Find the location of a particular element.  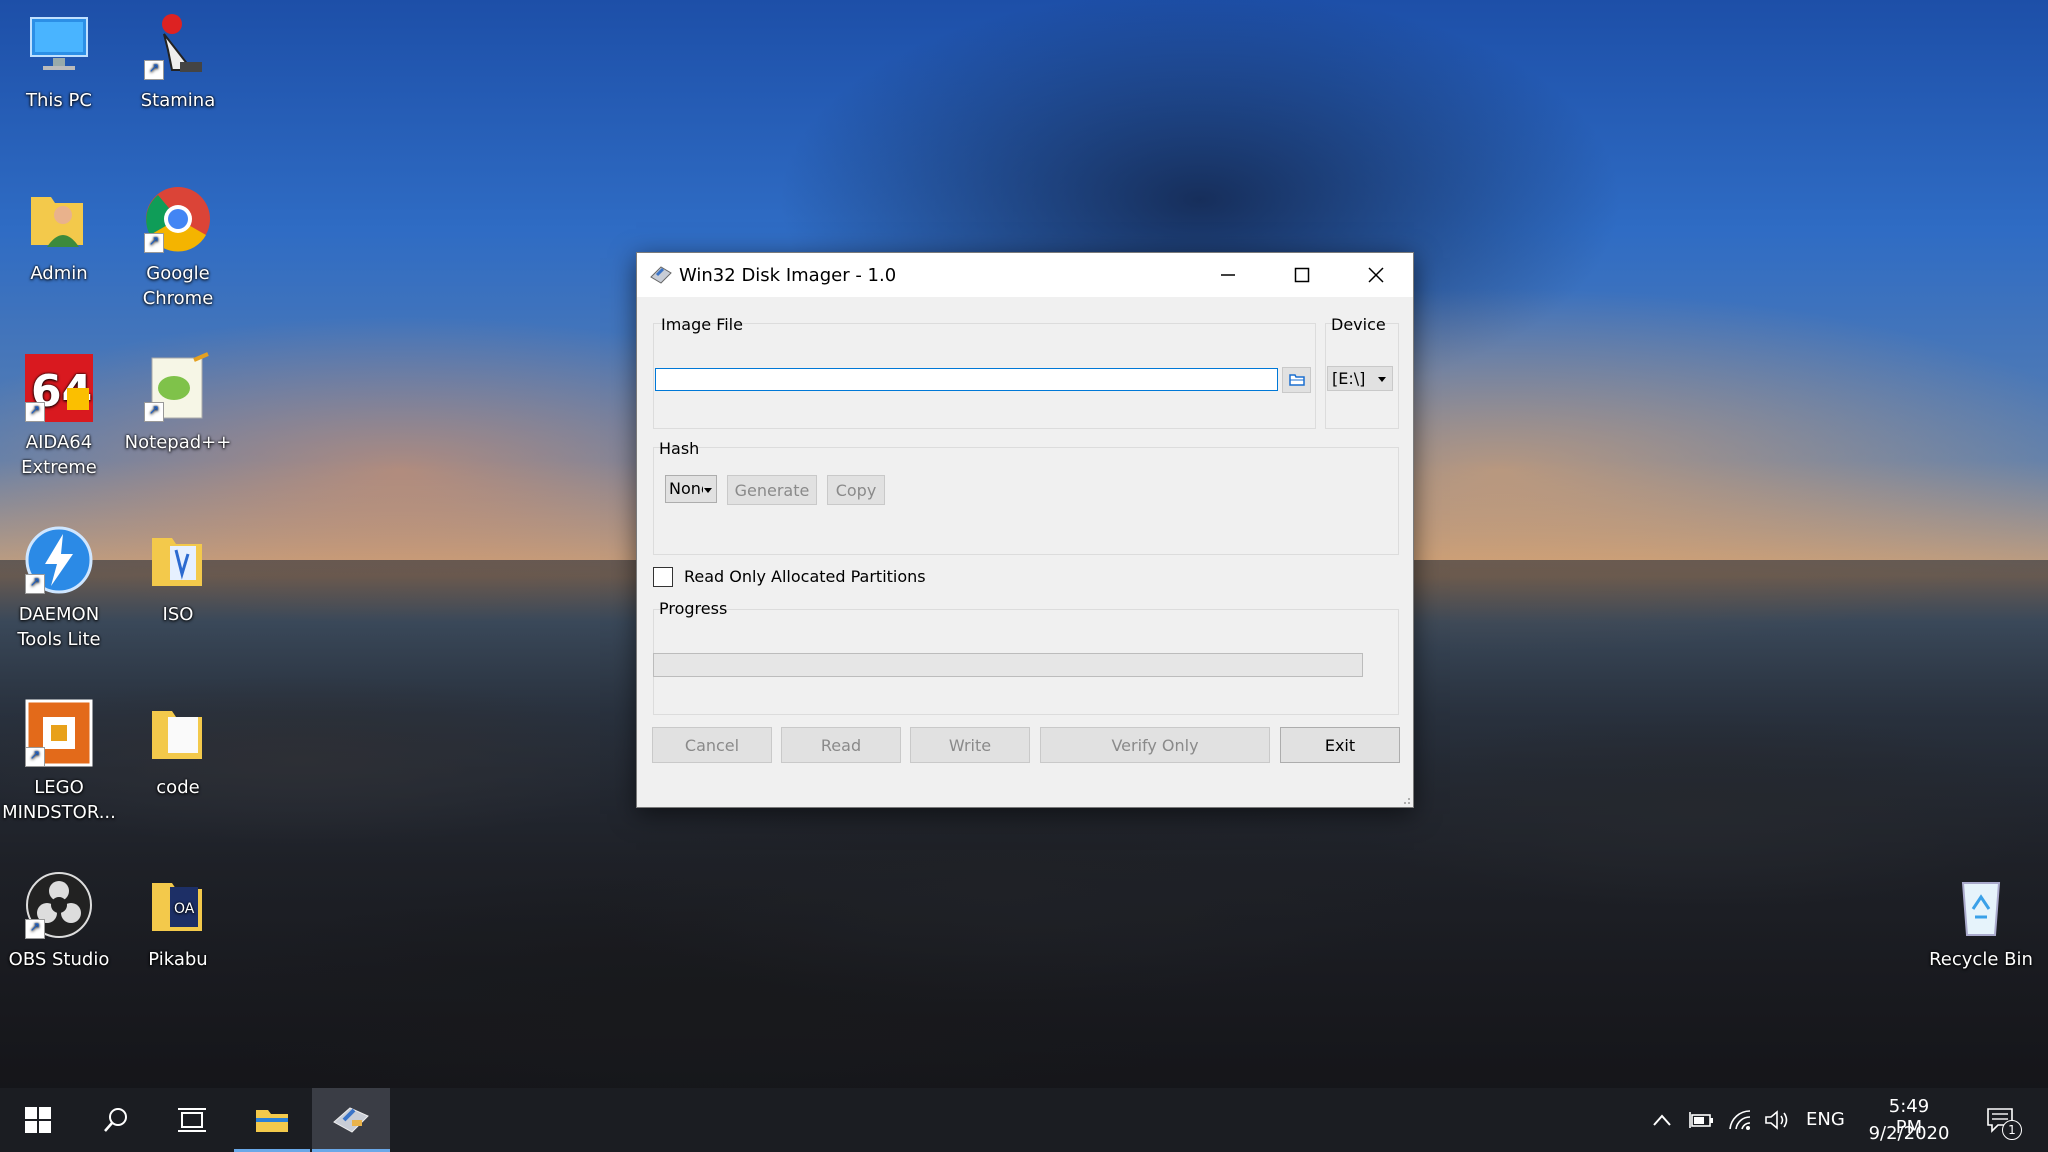

desktop-icon-label: DAEMON Tools Lite is located at coordinates (59, 627).